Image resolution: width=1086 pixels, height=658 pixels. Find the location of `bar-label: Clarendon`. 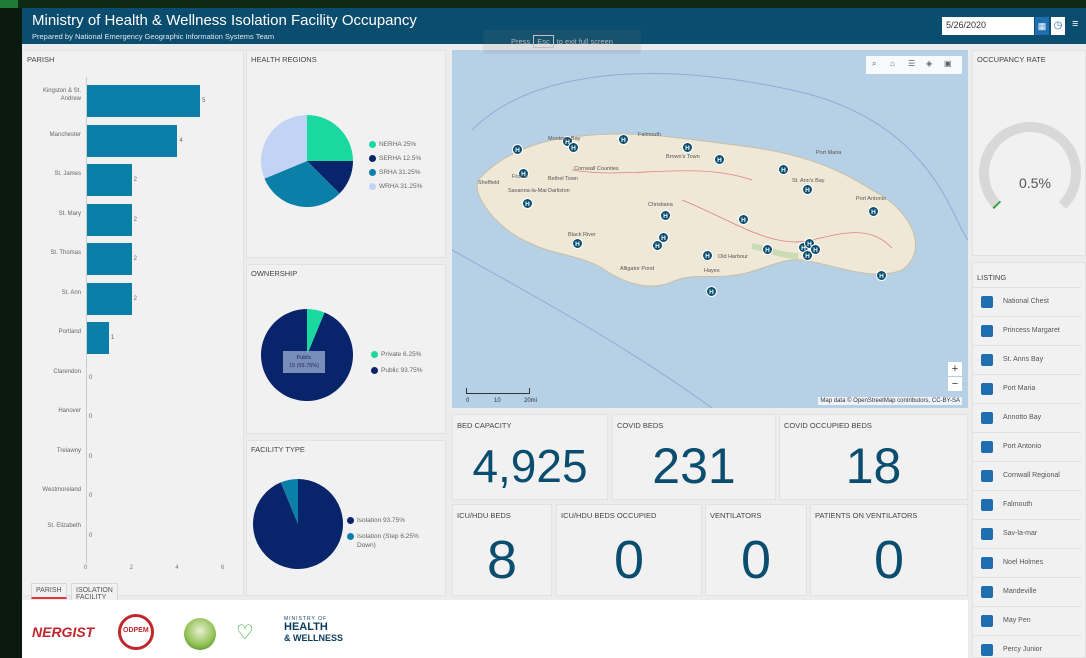

bar-label: Clarendon is located at coordinates (67, 371).